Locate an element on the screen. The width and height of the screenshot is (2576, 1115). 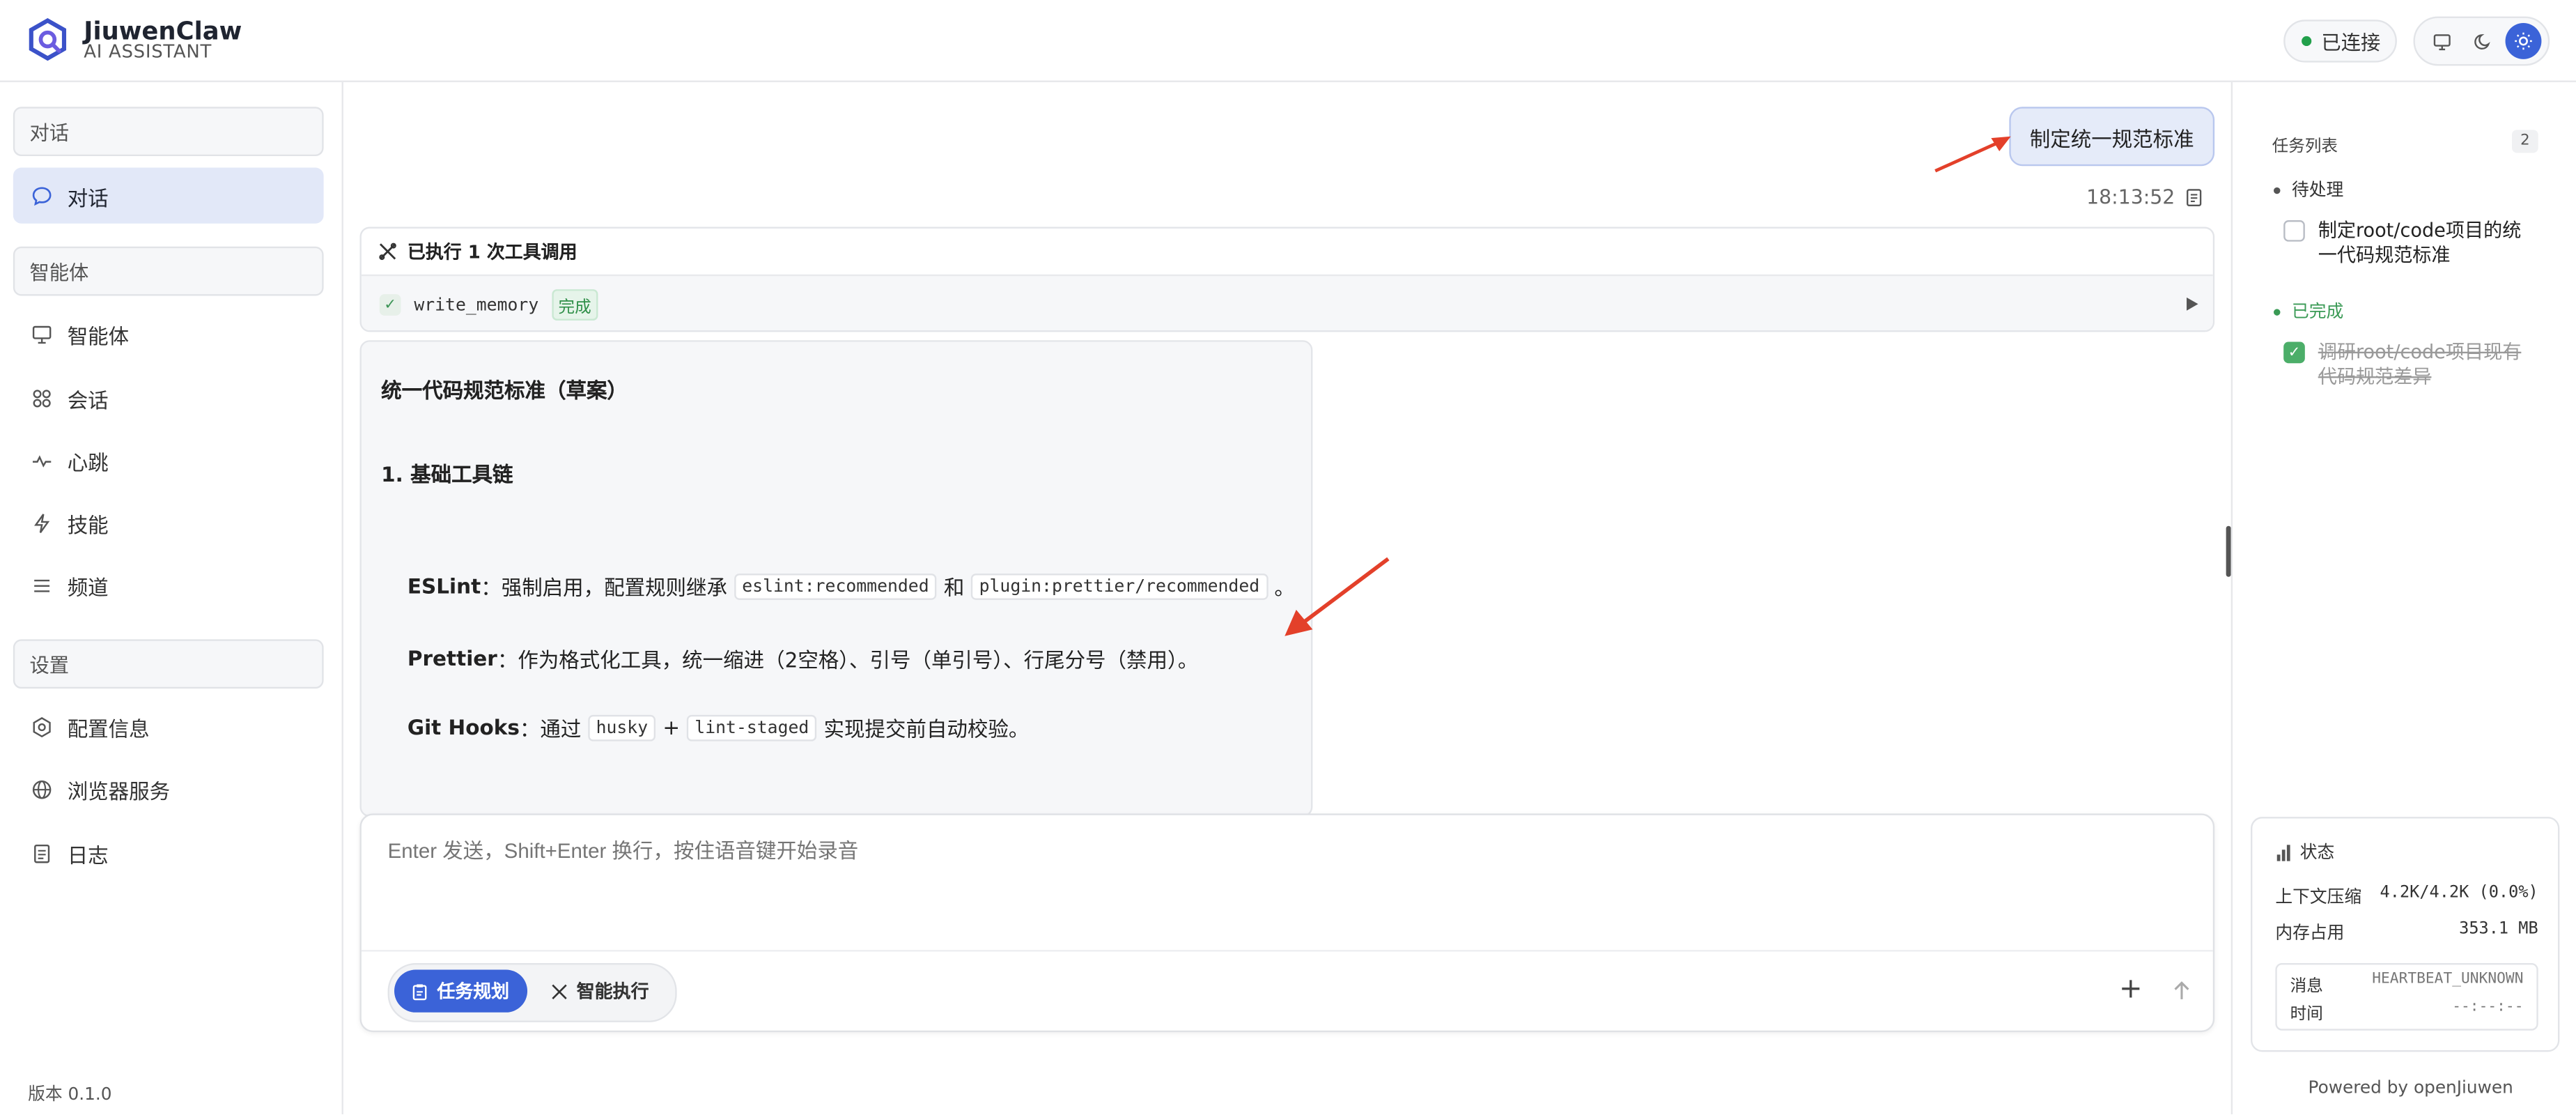
inline-code: lint-staged is located at coordinates (752, 727).